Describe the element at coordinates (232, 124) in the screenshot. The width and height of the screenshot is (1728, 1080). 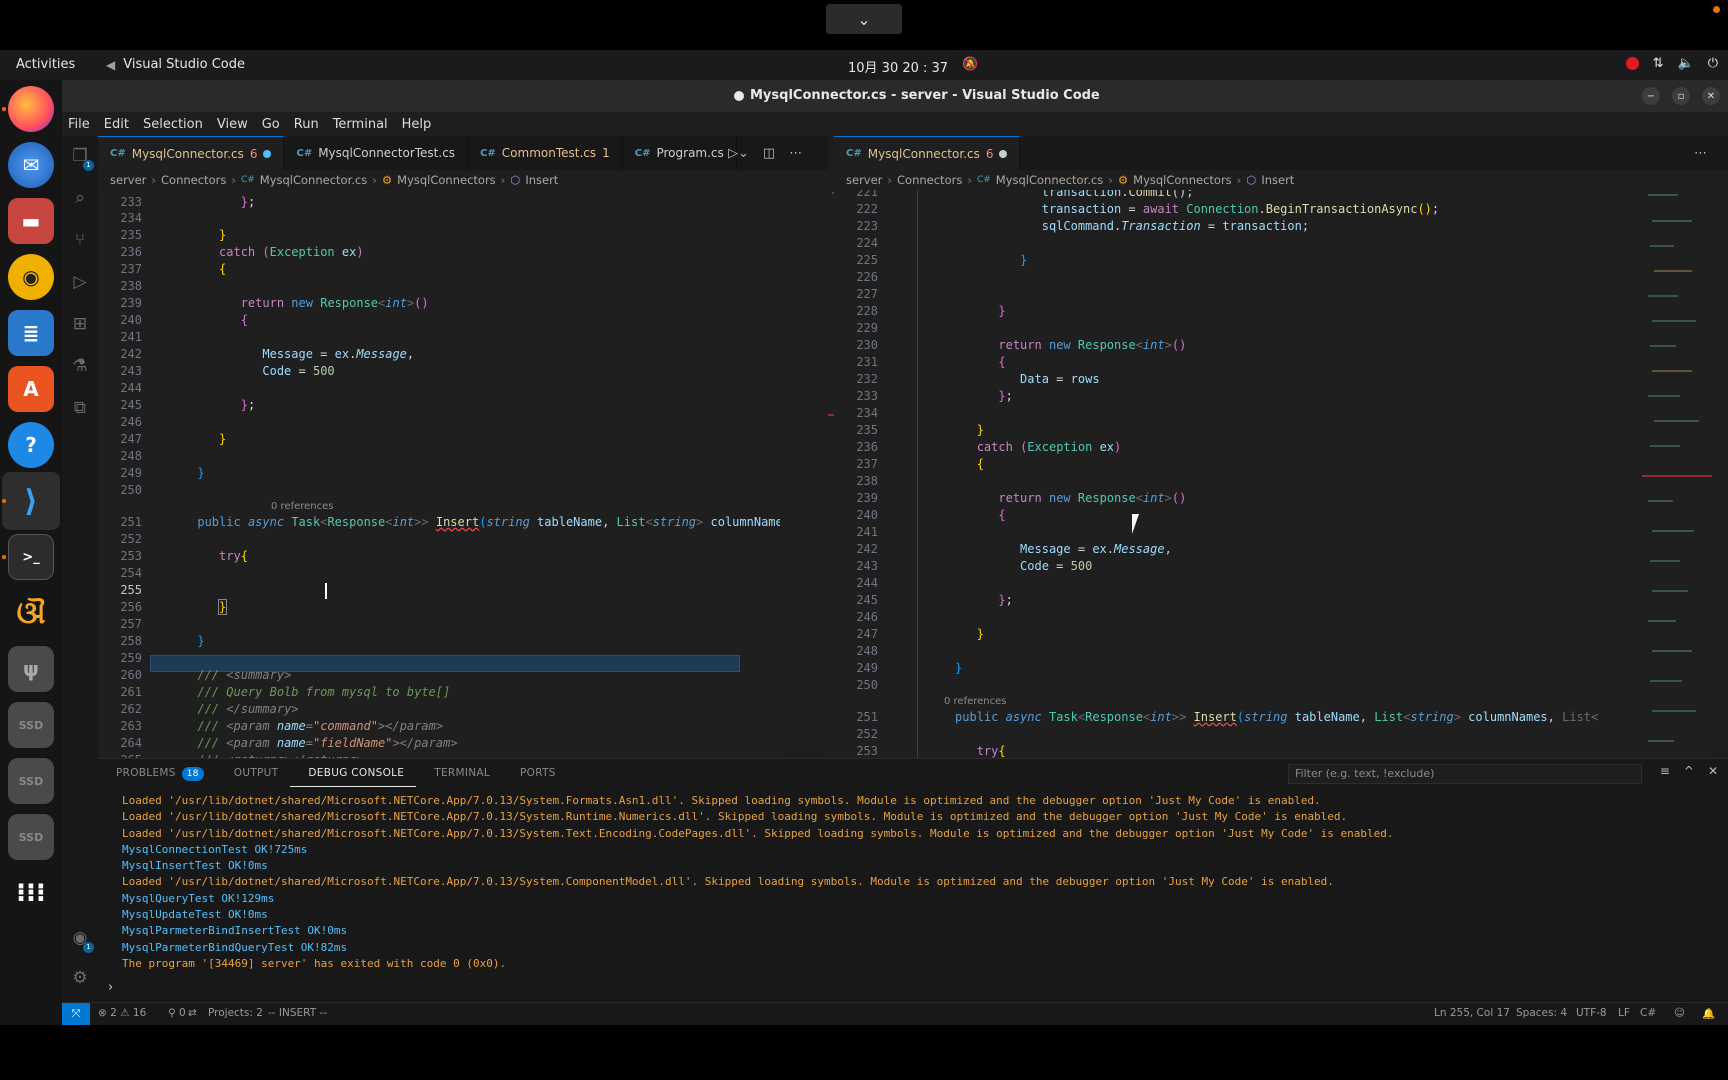
I see `menu-view: View` at that location.